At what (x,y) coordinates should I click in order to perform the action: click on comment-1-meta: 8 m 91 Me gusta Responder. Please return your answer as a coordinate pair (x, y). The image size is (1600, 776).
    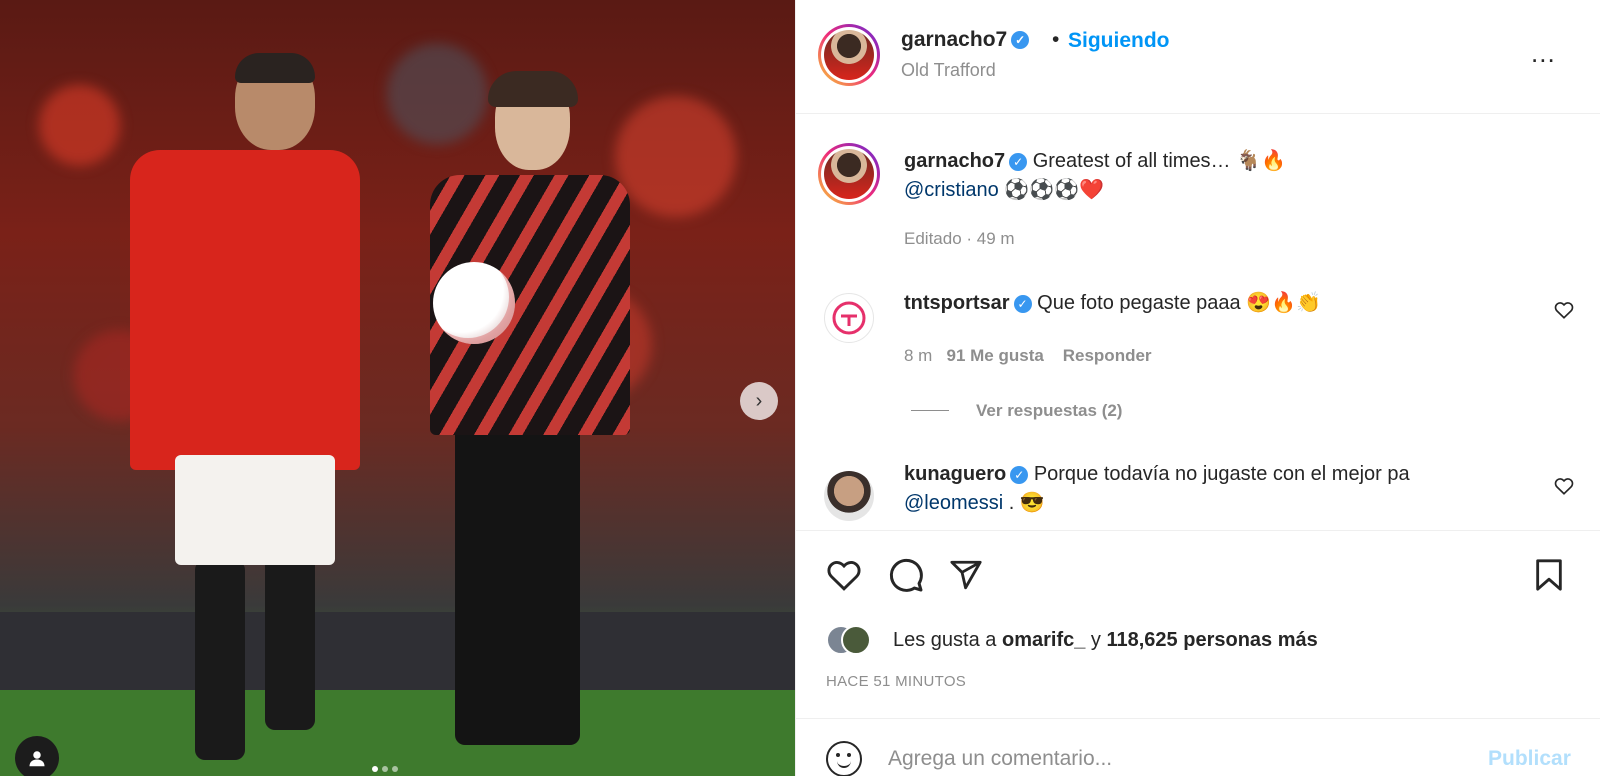
    Looking at the image, I should click on (1028, 356).